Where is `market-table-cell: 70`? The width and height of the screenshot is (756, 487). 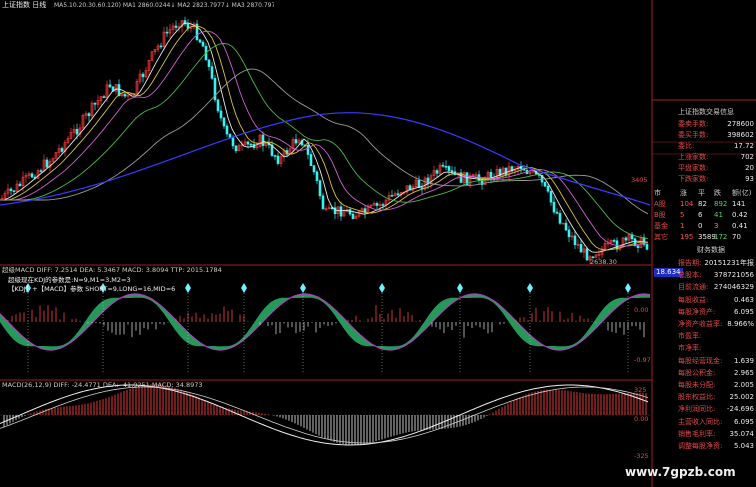 market-table-cell: 70 is located at coordinates (736, 237).